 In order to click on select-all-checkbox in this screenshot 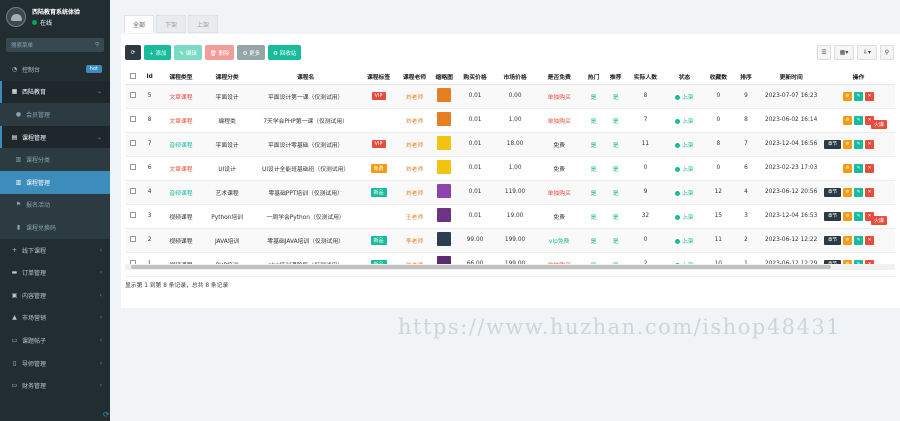, I will do `click(133, 75)`.